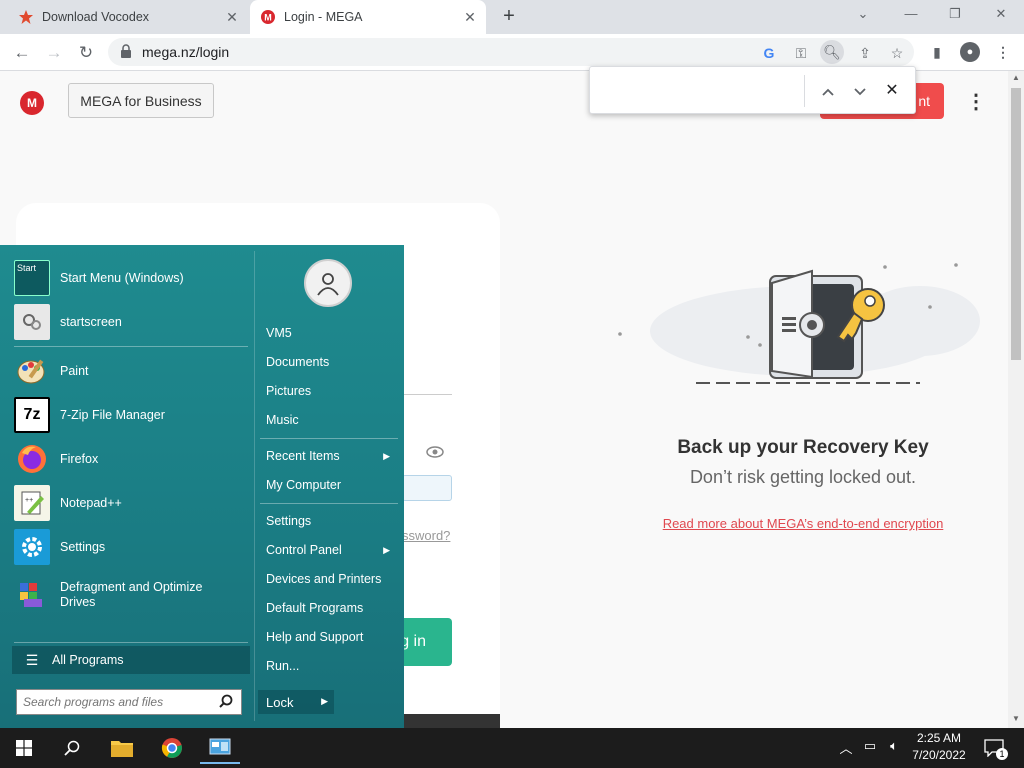  Describe the element at coordinates (32, 278) in the screenshot. I see `start-menu-icon: Start` at that location.